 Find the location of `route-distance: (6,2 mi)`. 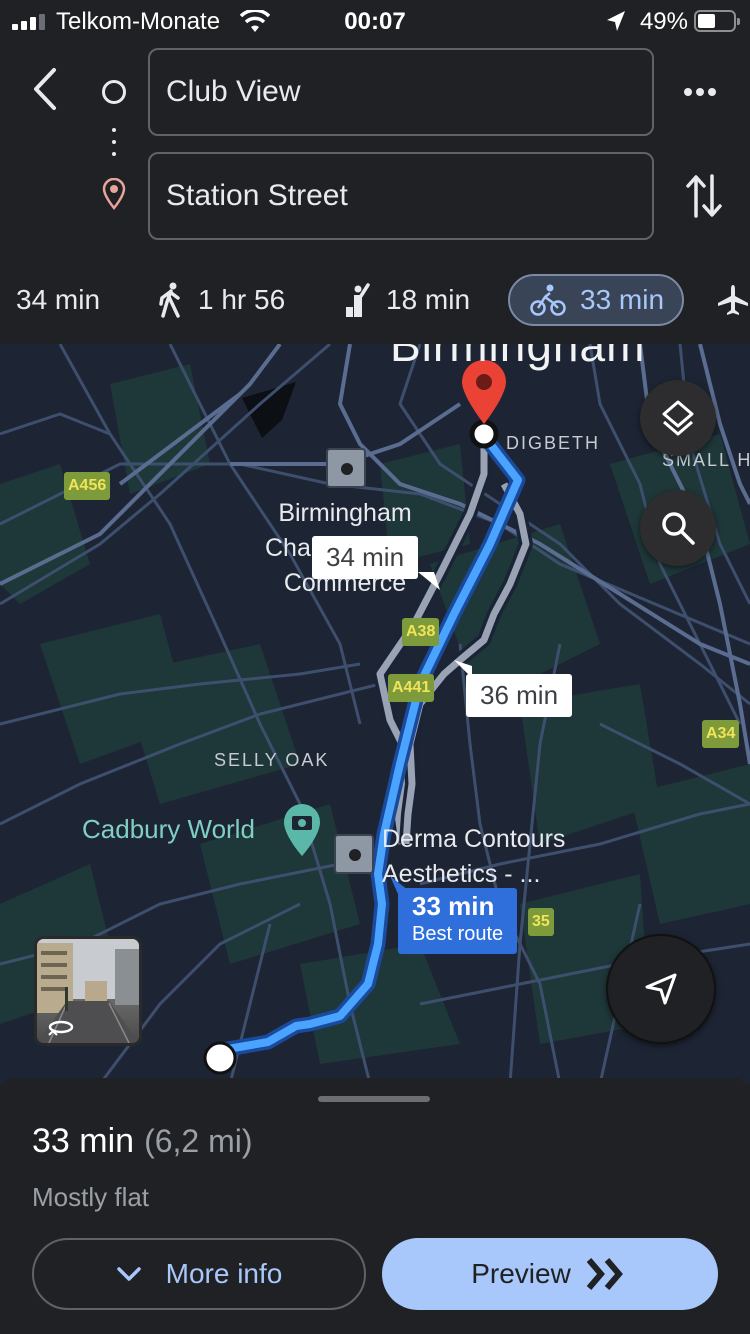

route-distance: (6,2 mi) is located at coordinates (198, 1141).